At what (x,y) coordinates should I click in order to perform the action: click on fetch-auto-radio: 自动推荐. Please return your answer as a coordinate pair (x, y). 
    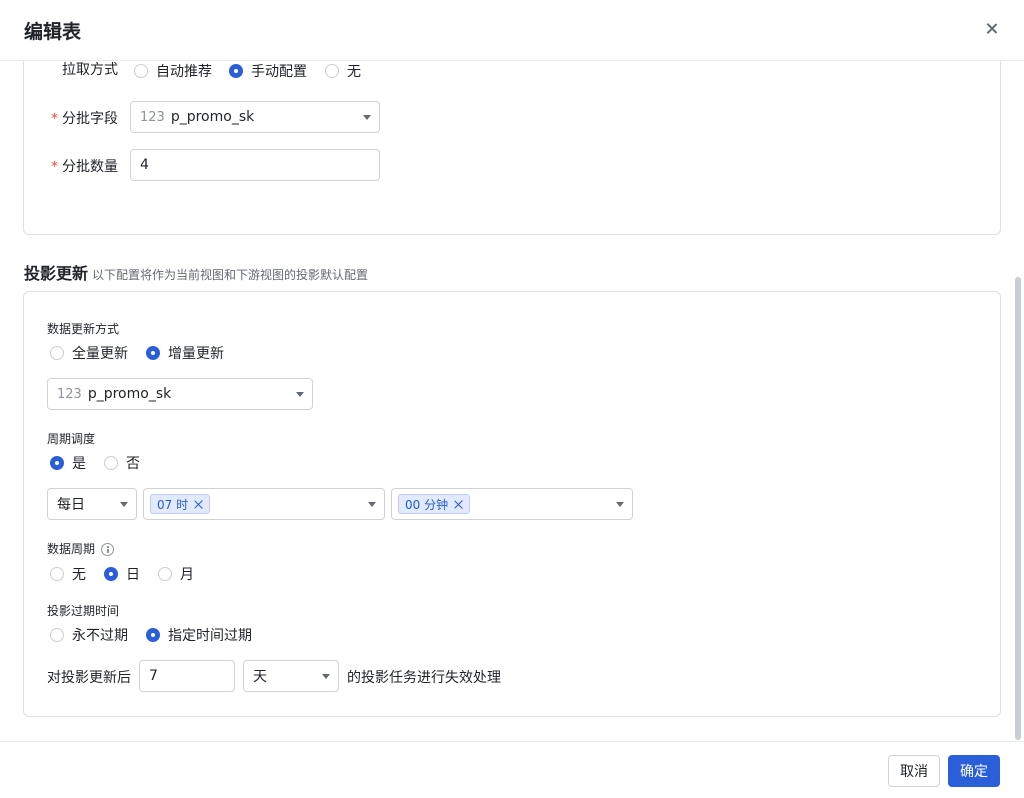
    Looking at the image, I should click on (173, 71).